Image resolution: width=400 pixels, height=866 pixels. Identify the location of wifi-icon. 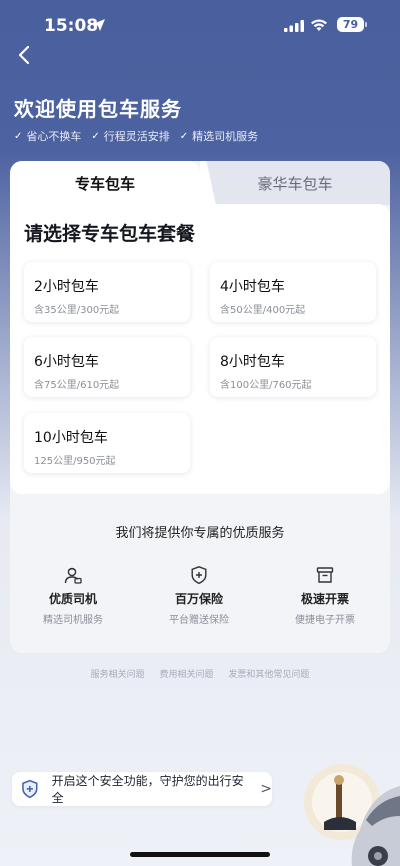
(319, 25).